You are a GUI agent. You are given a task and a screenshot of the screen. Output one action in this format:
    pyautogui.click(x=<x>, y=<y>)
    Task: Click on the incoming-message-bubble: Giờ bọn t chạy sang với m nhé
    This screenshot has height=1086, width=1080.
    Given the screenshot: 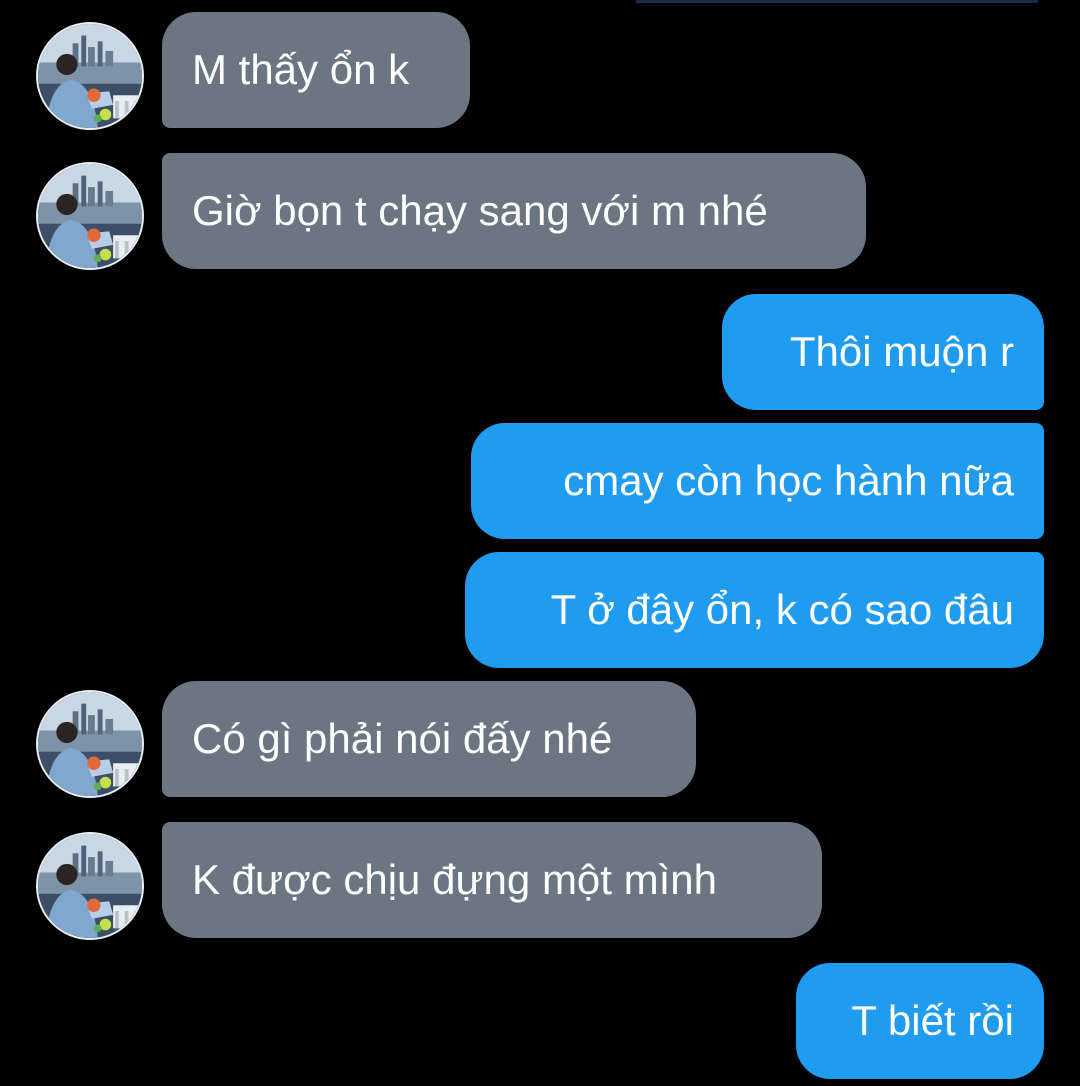 What is the action you would take?
    pyautogui.click(x=514, y=211)
    